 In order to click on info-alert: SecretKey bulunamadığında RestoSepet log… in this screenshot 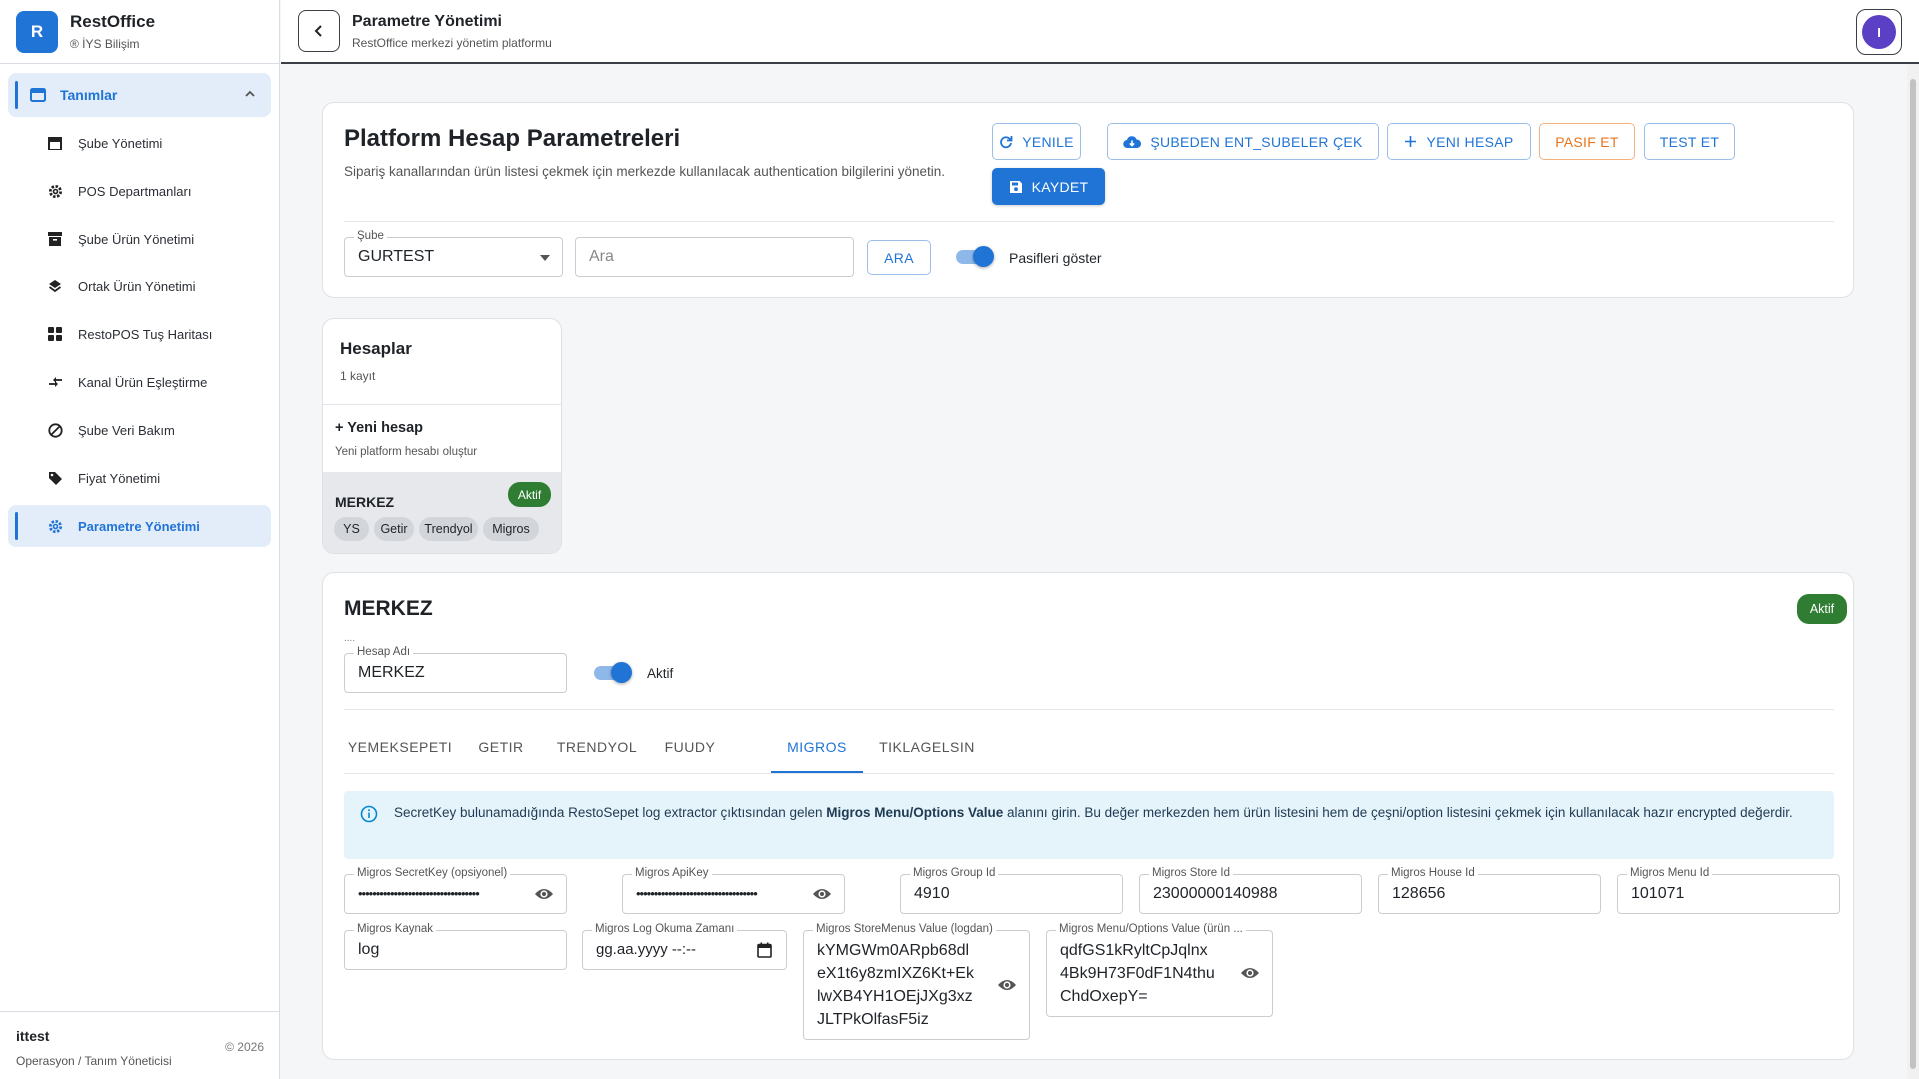, I will do `click(1089, 825)`.